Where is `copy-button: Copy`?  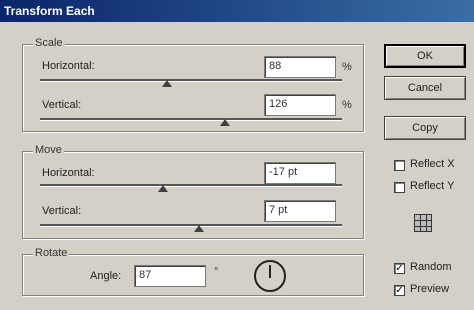 copy-button: Copy is located at coordinates (425, 128).